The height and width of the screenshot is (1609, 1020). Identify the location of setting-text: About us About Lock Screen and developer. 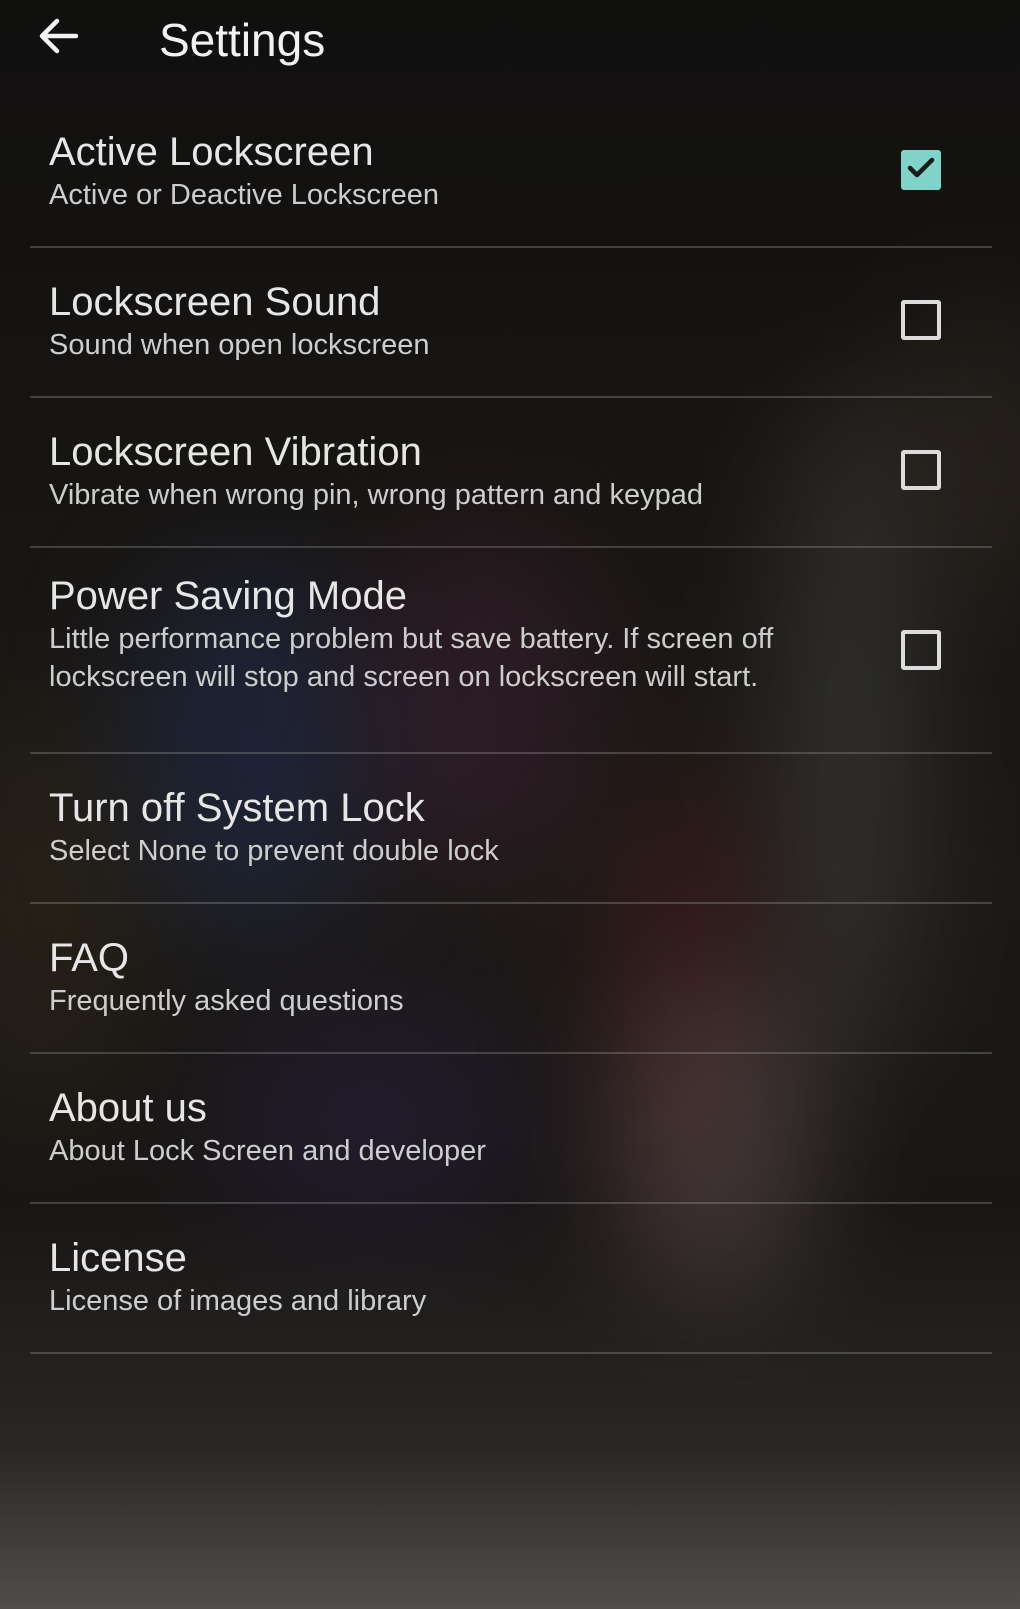
(445, 1127).